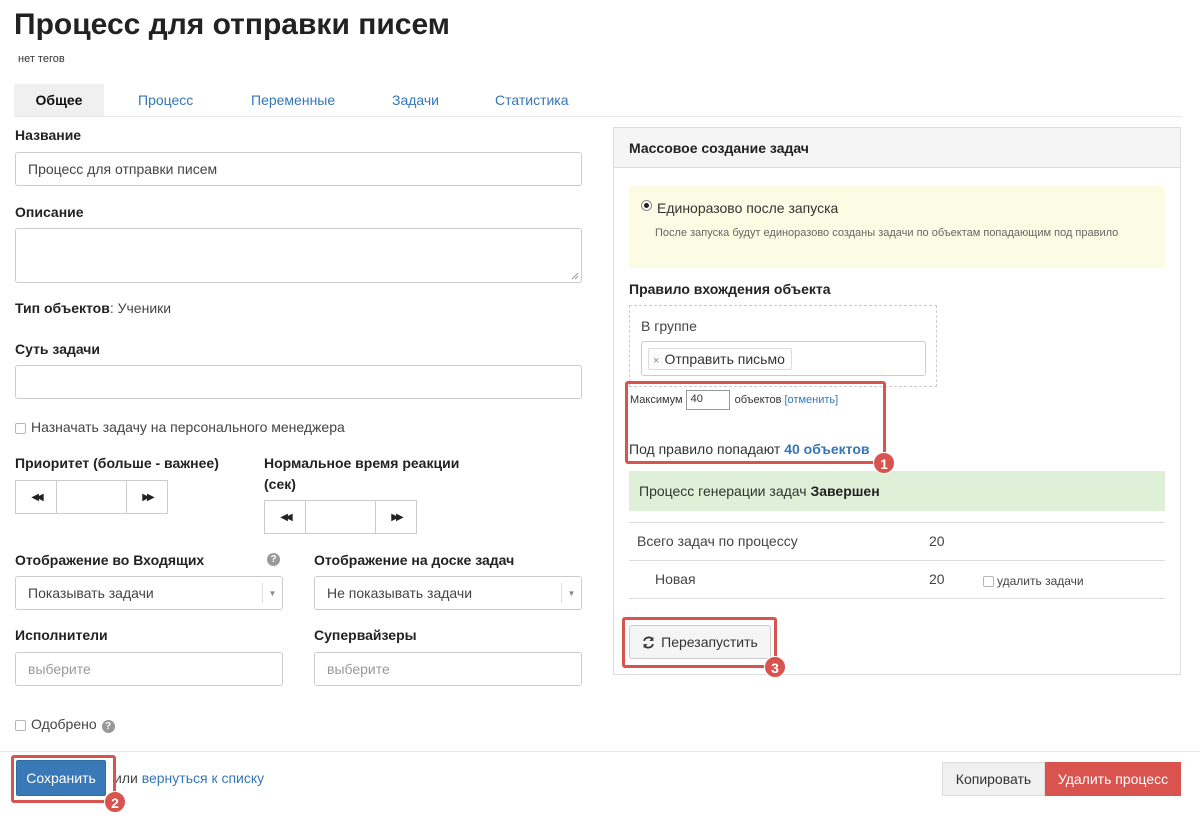 The image size is (1200, 827). I want to click on task-essence-input, so click(298, 382).